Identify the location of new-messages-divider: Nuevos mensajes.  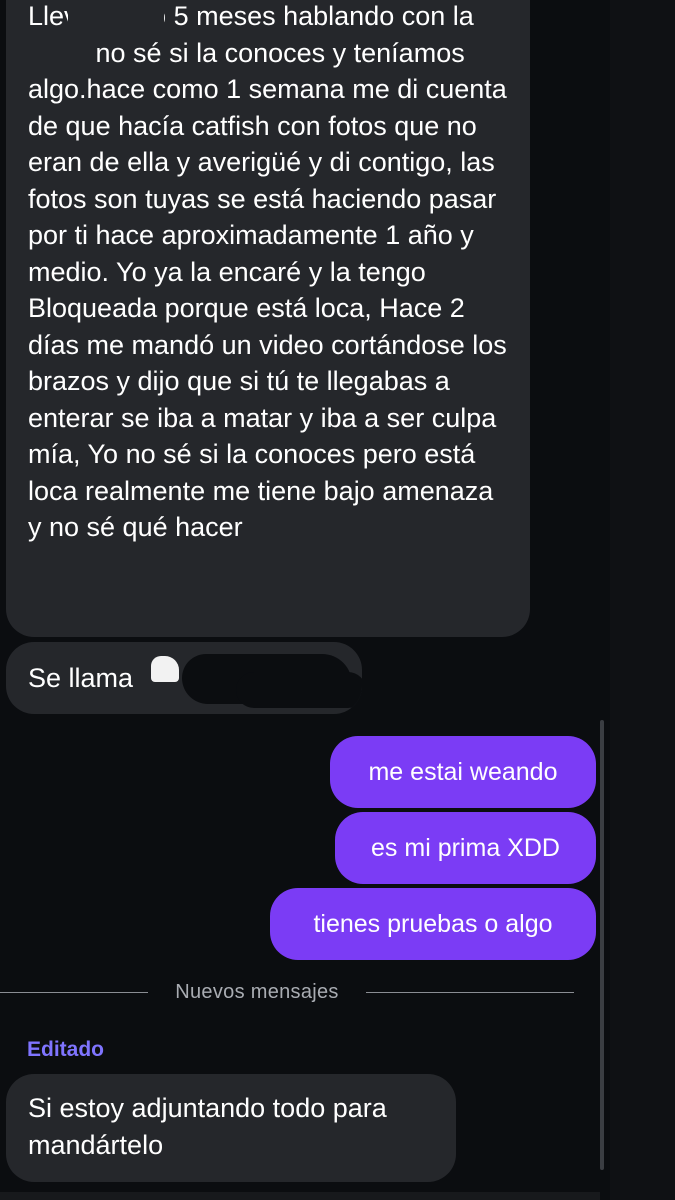
(290, 993).